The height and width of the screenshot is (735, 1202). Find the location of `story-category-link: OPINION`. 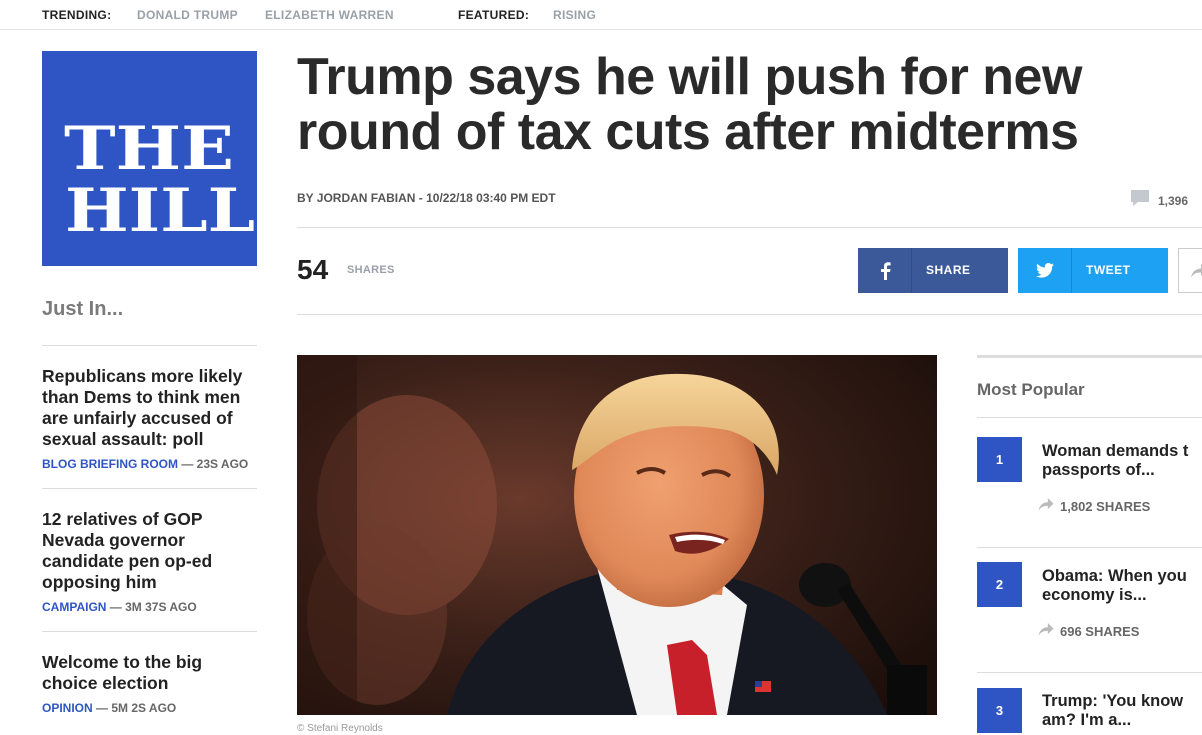

story-category-link: OPINION is located at coordinates (67, 708).